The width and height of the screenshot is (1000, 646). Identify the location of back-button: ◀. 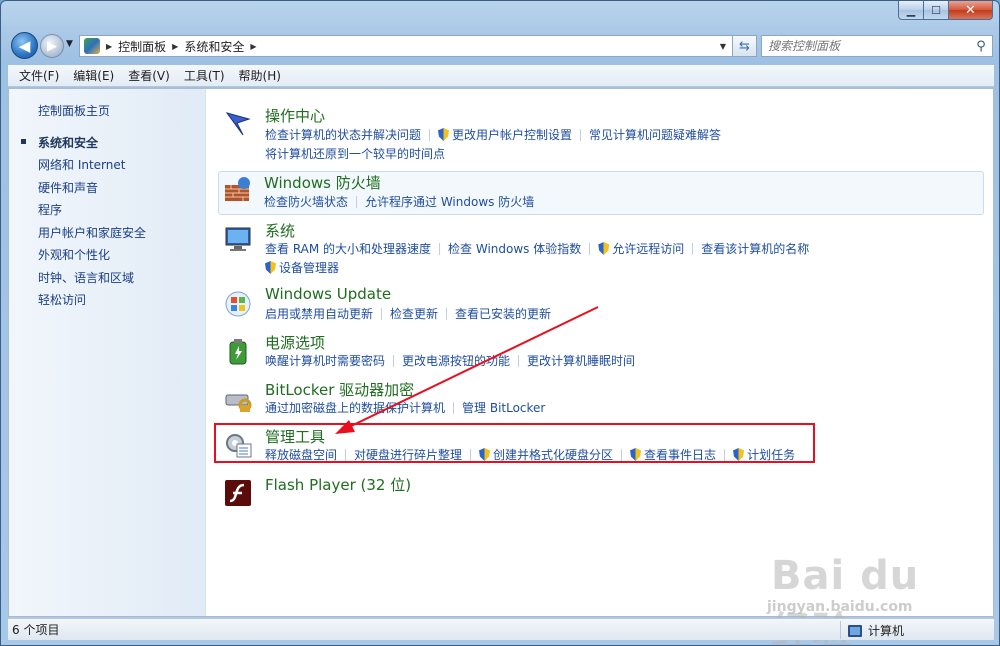
(24, 45).